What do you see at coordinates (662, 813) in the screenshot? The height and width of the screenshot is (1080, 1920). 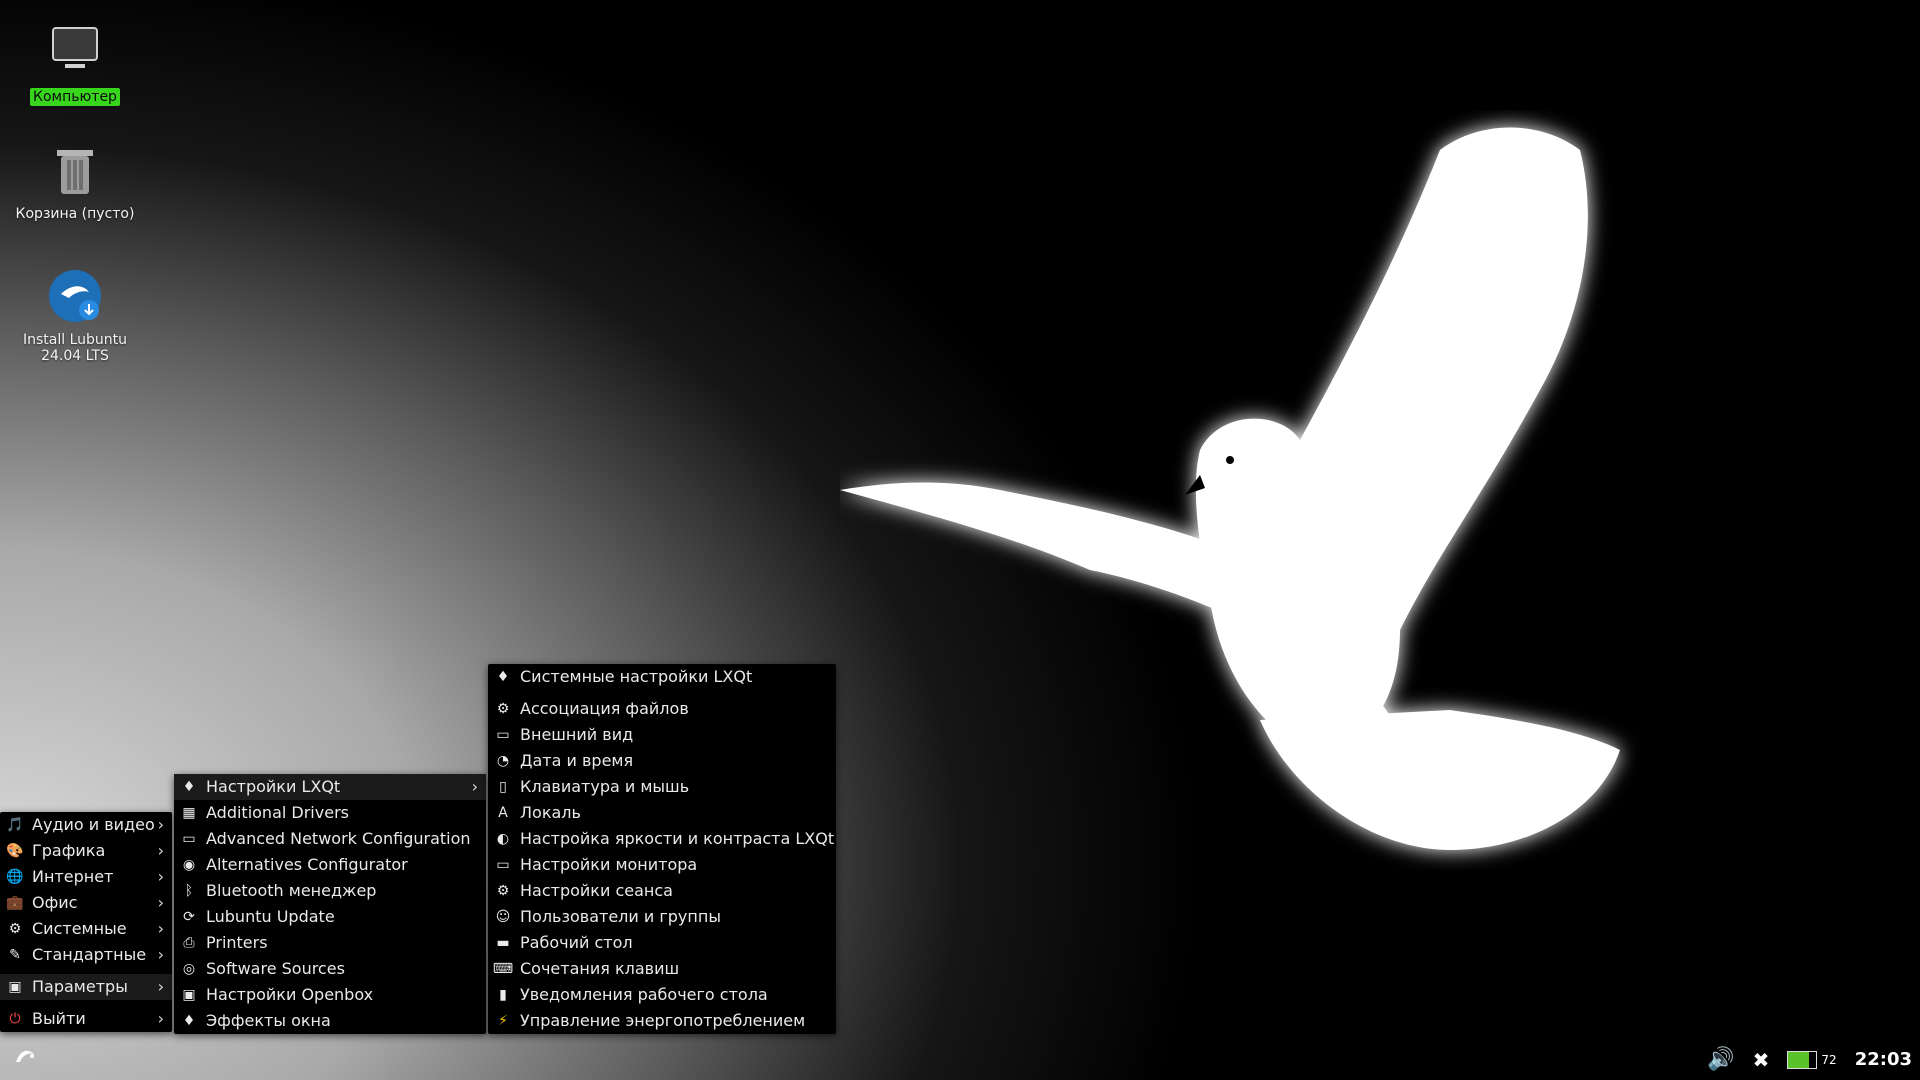 I see `lxqt-item-locale: A Локаль` at bounding box center [662, 813].